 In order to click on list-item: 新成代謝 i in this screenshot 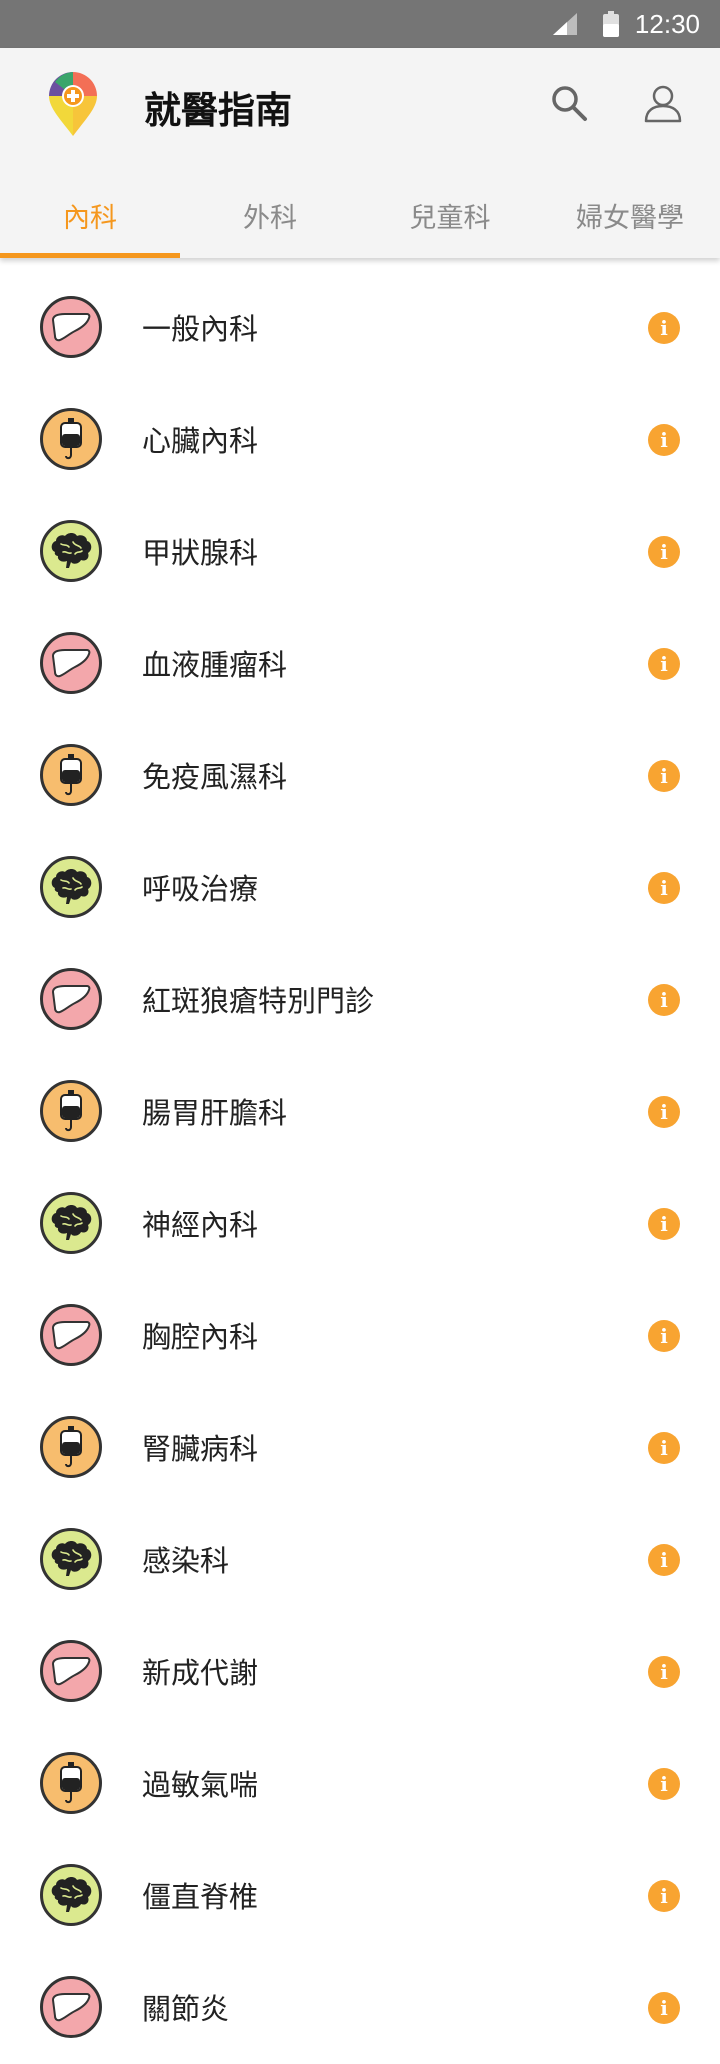, I will do `click(360, 1672)`.